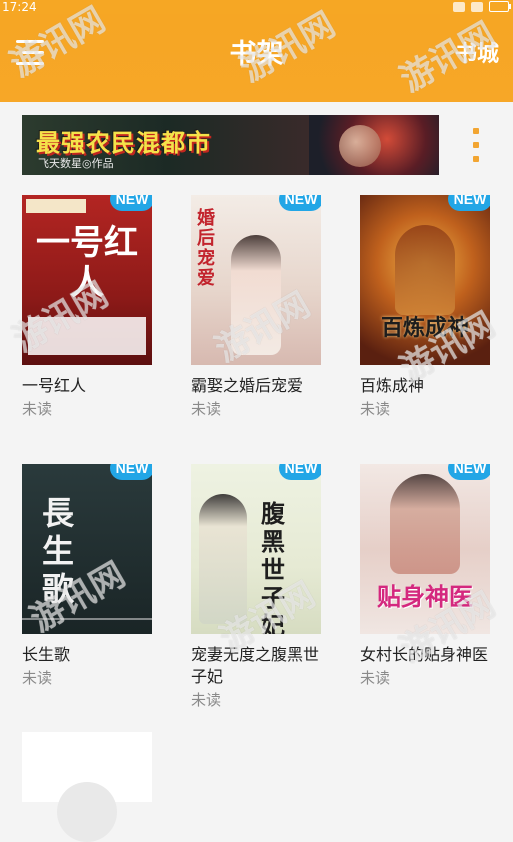 This screenshot has width=513, height=842. What do you see at coordinates (247, 385) in the screenshot?
I see `book-title: 霸娶之婚后宠爱` at bounding box center [247, 385].